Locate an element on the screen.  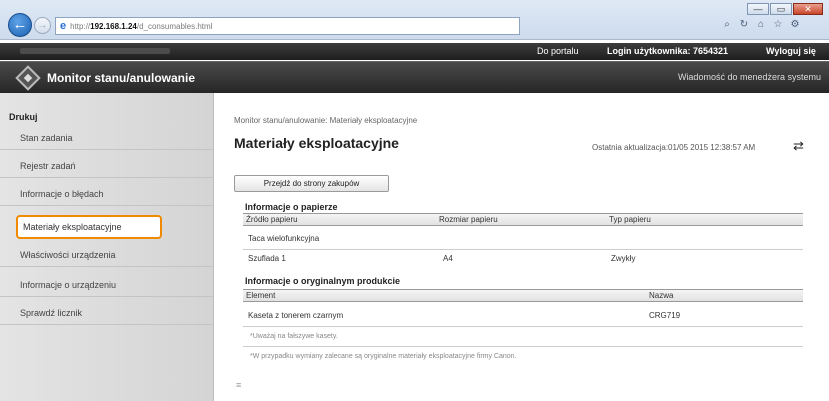
back-arrow-icon: ← is located at coordinates (20, 25).